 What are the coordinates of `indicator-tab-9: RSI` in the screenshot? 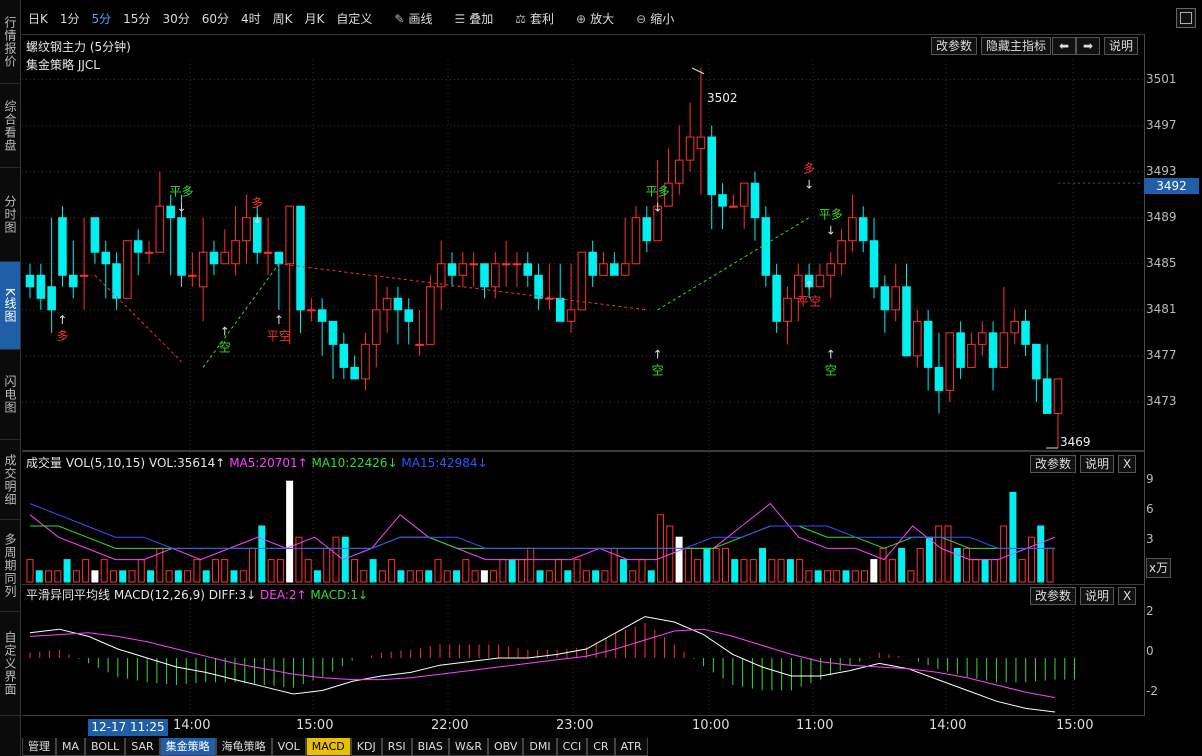 It's located at (396, 747).